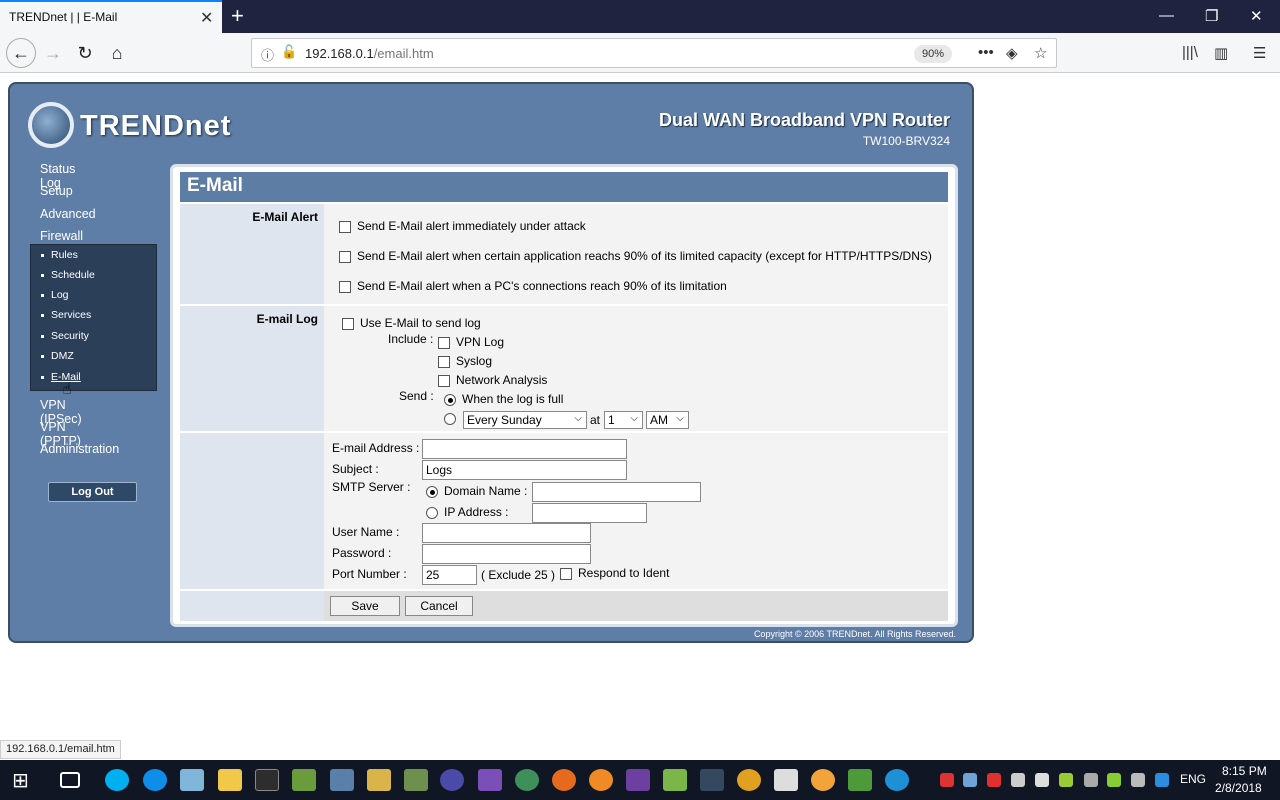 This screenshot has height=800, width=1280. Describe the element at coordinates (1244, 771) in the screenshot. I see `clock-time: 8:15 PM` at that location.